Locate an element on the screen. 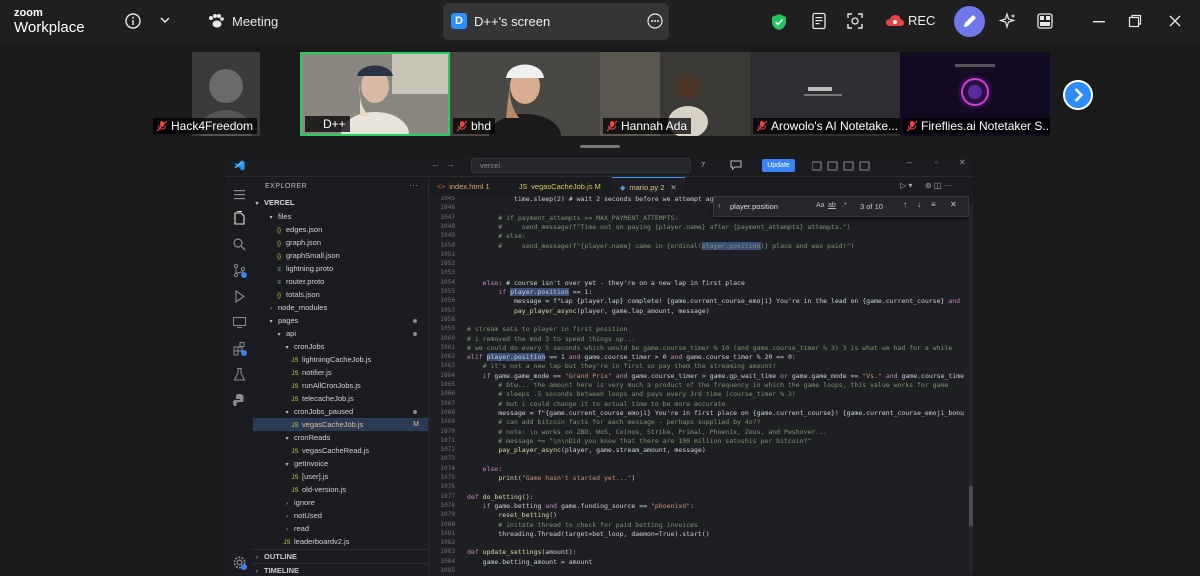 The width and height of the screenshot is (1200, 576). prev-match-icon: ↑ is located at coordinates (905, 204).